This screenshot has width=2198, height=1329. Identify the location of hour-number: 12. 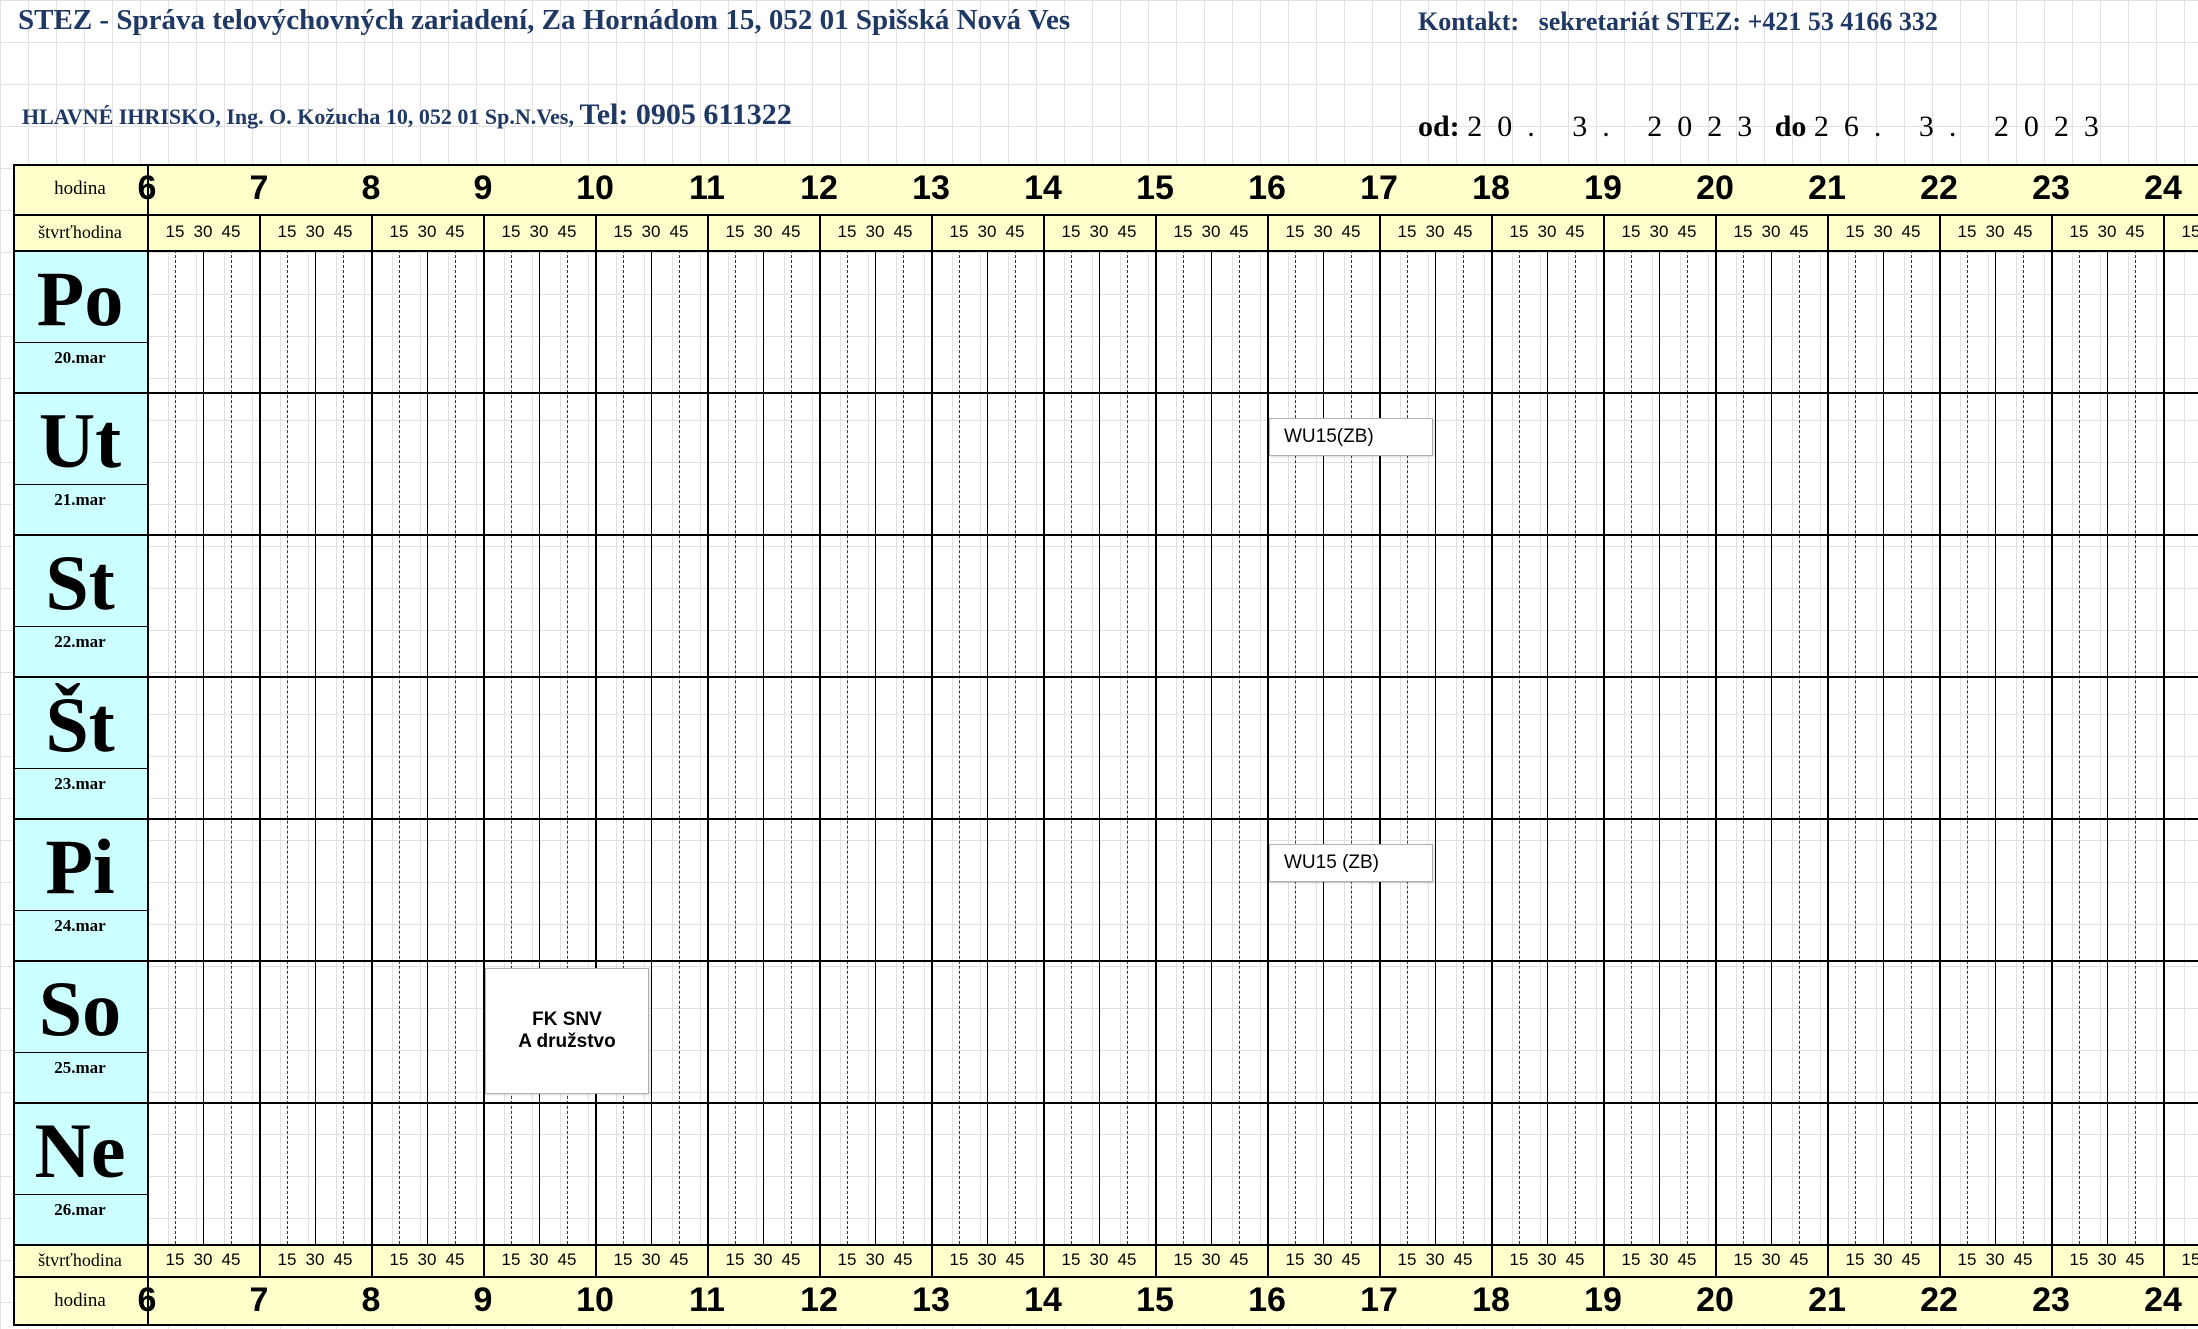
(819, 188).